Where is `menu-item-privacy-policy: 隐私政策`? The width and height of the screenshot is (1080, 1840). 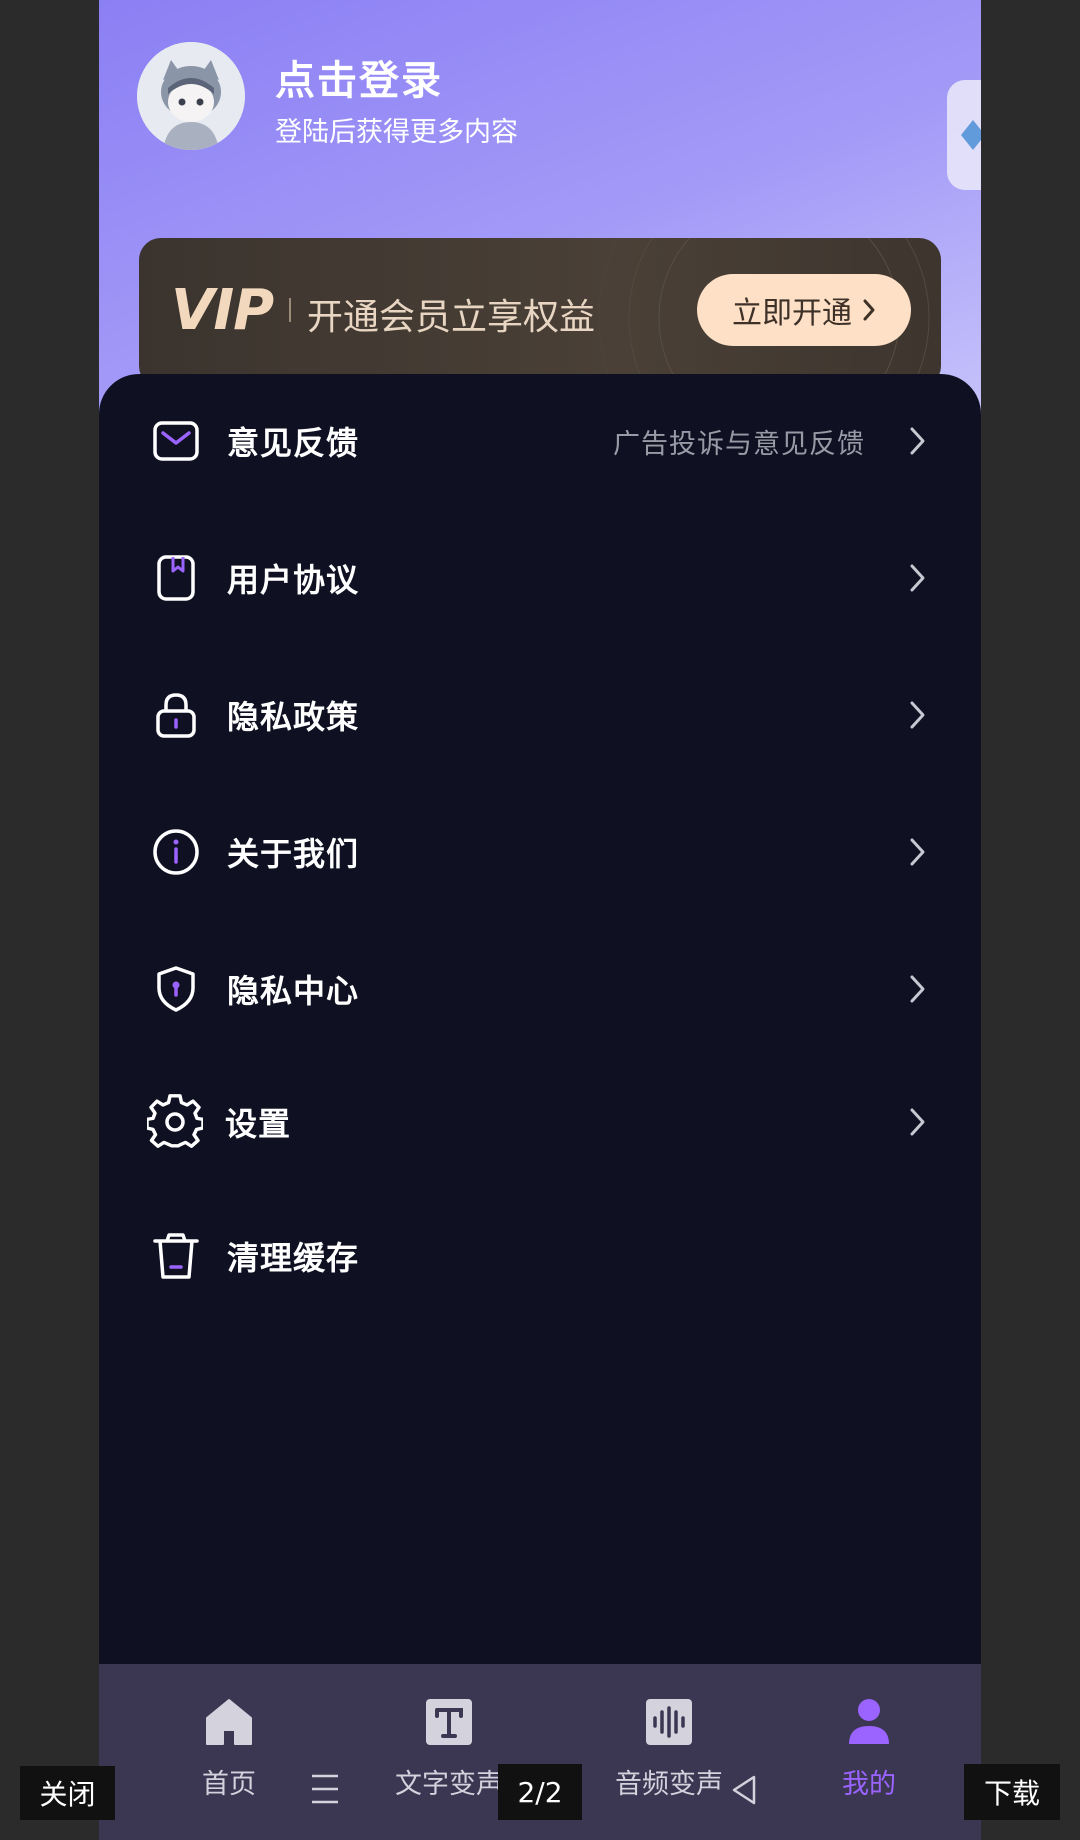
menu-item-privacy-policy: 隐私政策 is located at coordinates (540, 715).